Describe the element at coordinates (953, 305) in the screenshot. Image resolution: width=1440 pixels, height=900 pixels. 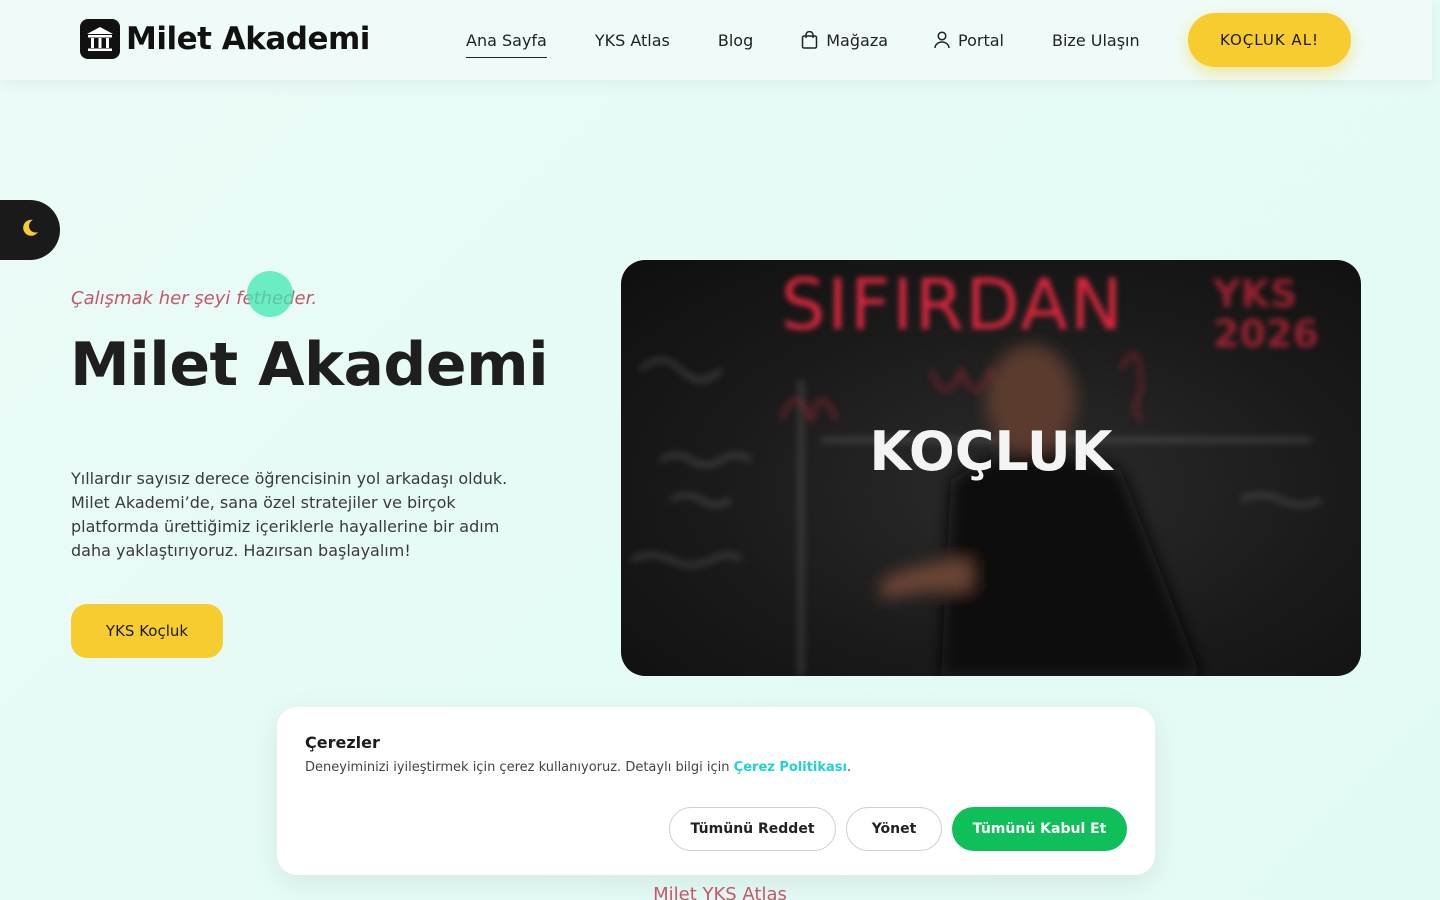
I see `board-heading: SIFIRDAN` at that location.